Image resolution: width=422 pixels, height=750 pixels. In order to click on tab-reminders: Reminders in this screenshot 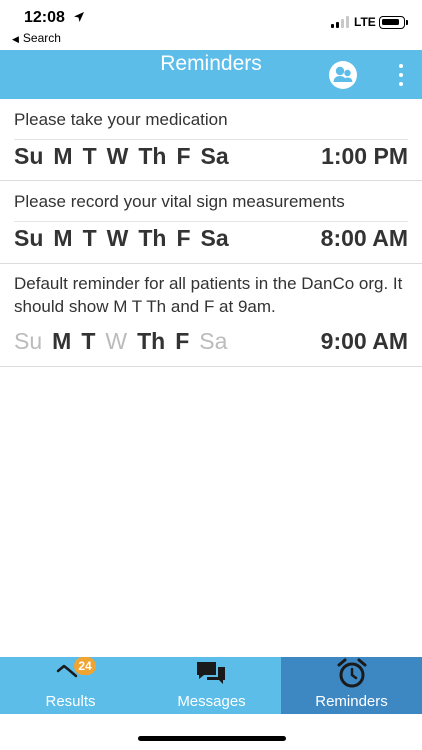, I will do `click(351, 685)`.